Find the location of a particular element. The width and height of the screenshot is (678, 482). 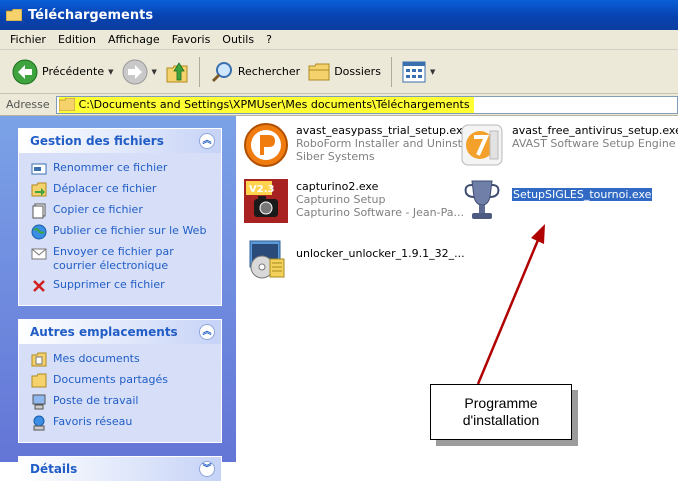

menu-edition: Edition is located at coordinates (77, 39).